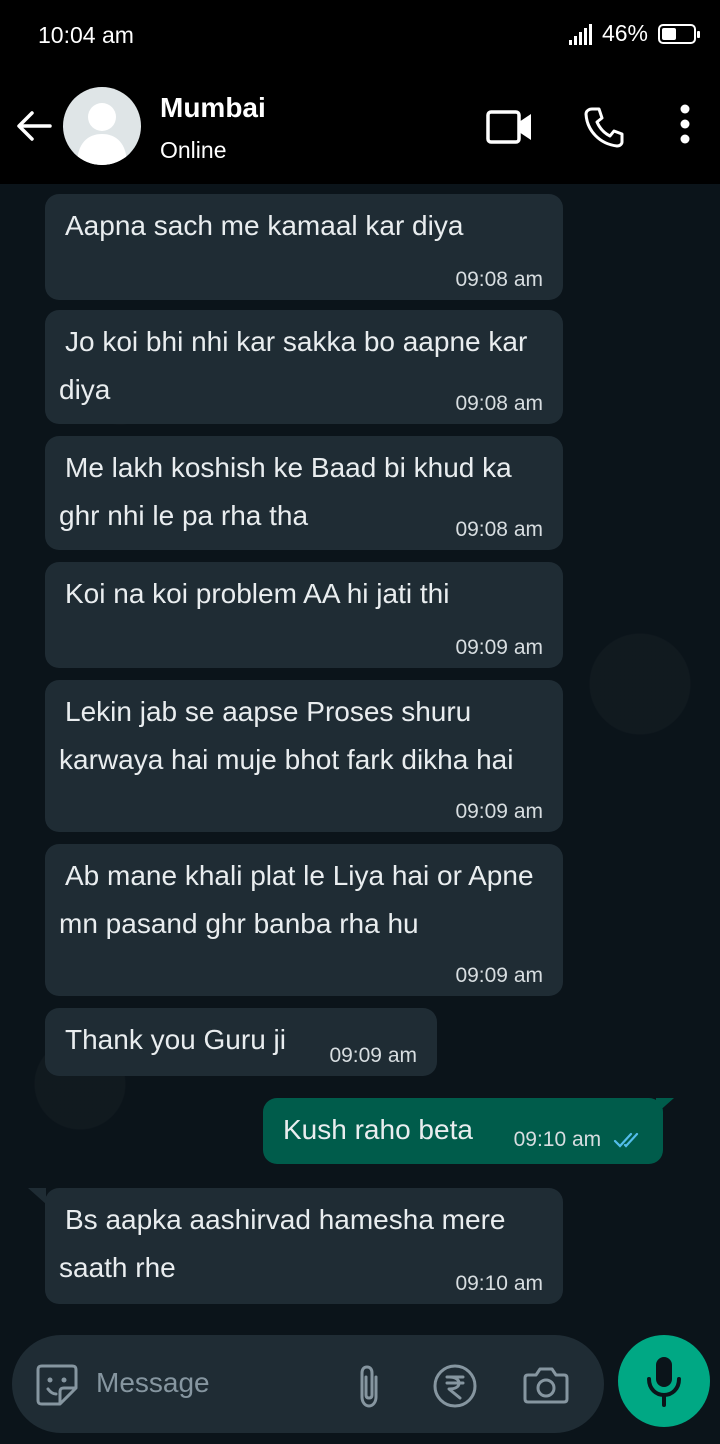  What do you see at coordinates (257, 593) in the screenshot?
I see `message-text: Koi na koi problem AA hi jati thi` at bounding box center [257, 593].